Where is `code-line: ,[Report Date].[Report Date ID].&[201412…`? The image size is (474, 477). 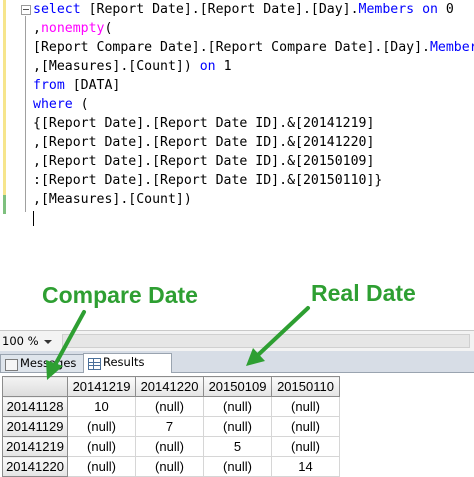
code-line: ,[Report Date].[Report Date ID].&[201412… is located at coordinates (253, 142).